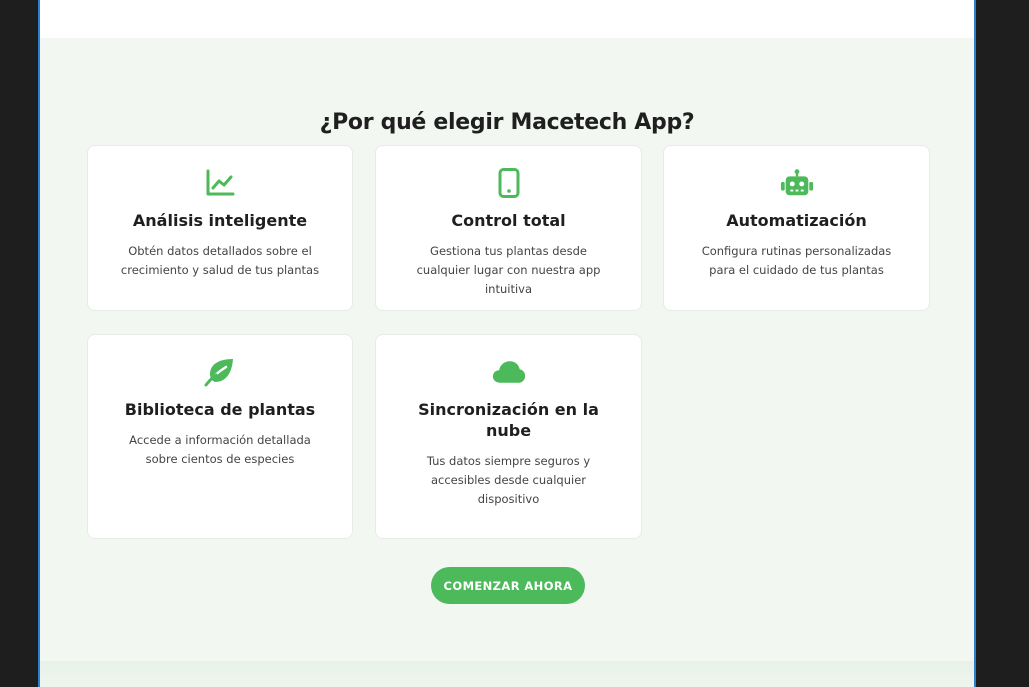 The image size is (1029, 687). Describe the element at coordinates (220, 372) in the screenshot. I see `leaf-icon` at that location.